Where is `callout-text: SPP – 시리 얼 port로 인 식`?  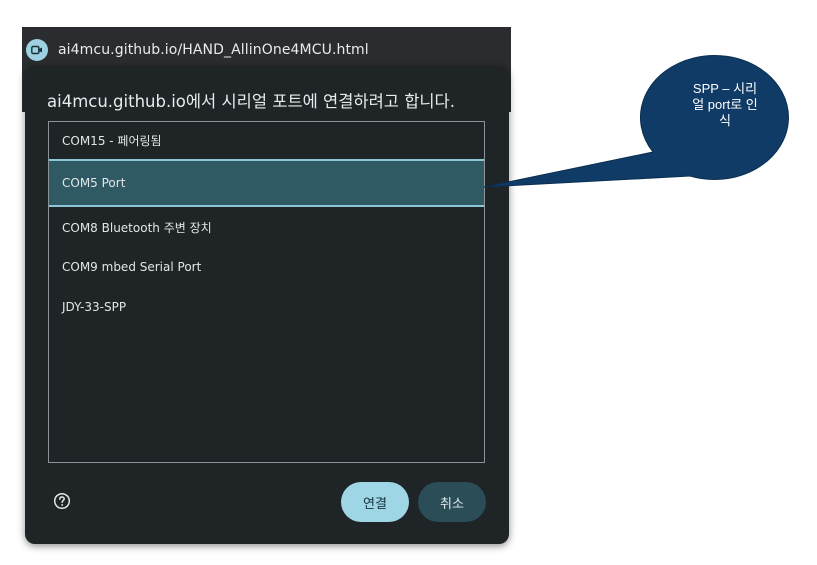 callout-text: SPP – 시리 얼 port로 인 식 is located at coordinates (725, 105).